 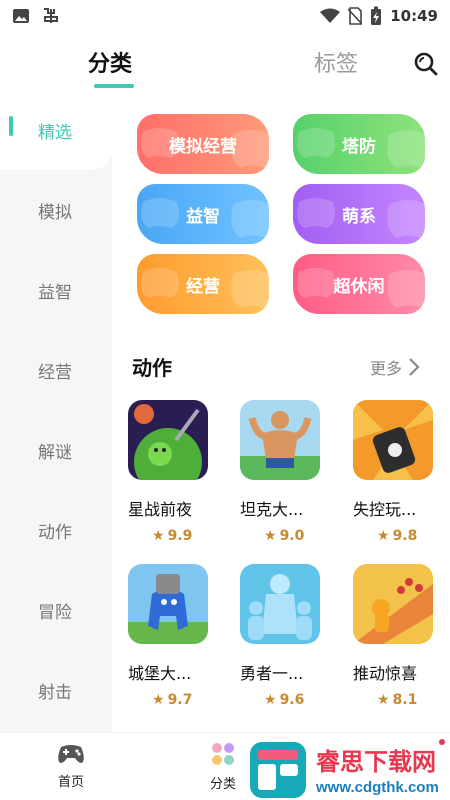 What do you see at coordinates (11, 126) in the screenshot?
I see `sidebar-active-indicator` at bounding box center [11, 126].